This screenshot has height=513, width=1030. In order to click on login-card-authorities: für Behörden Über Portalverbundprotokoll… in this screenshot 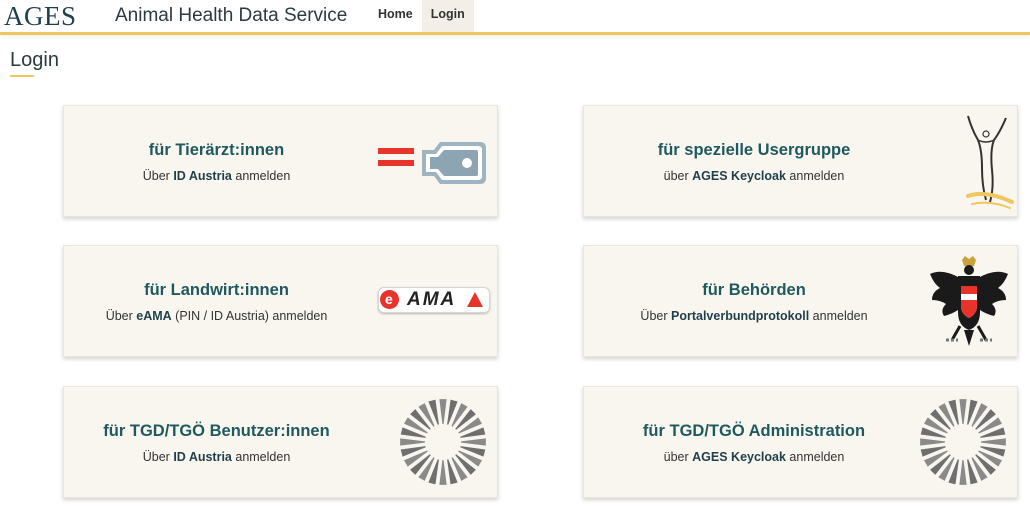, I will do `click(800, 301)`.